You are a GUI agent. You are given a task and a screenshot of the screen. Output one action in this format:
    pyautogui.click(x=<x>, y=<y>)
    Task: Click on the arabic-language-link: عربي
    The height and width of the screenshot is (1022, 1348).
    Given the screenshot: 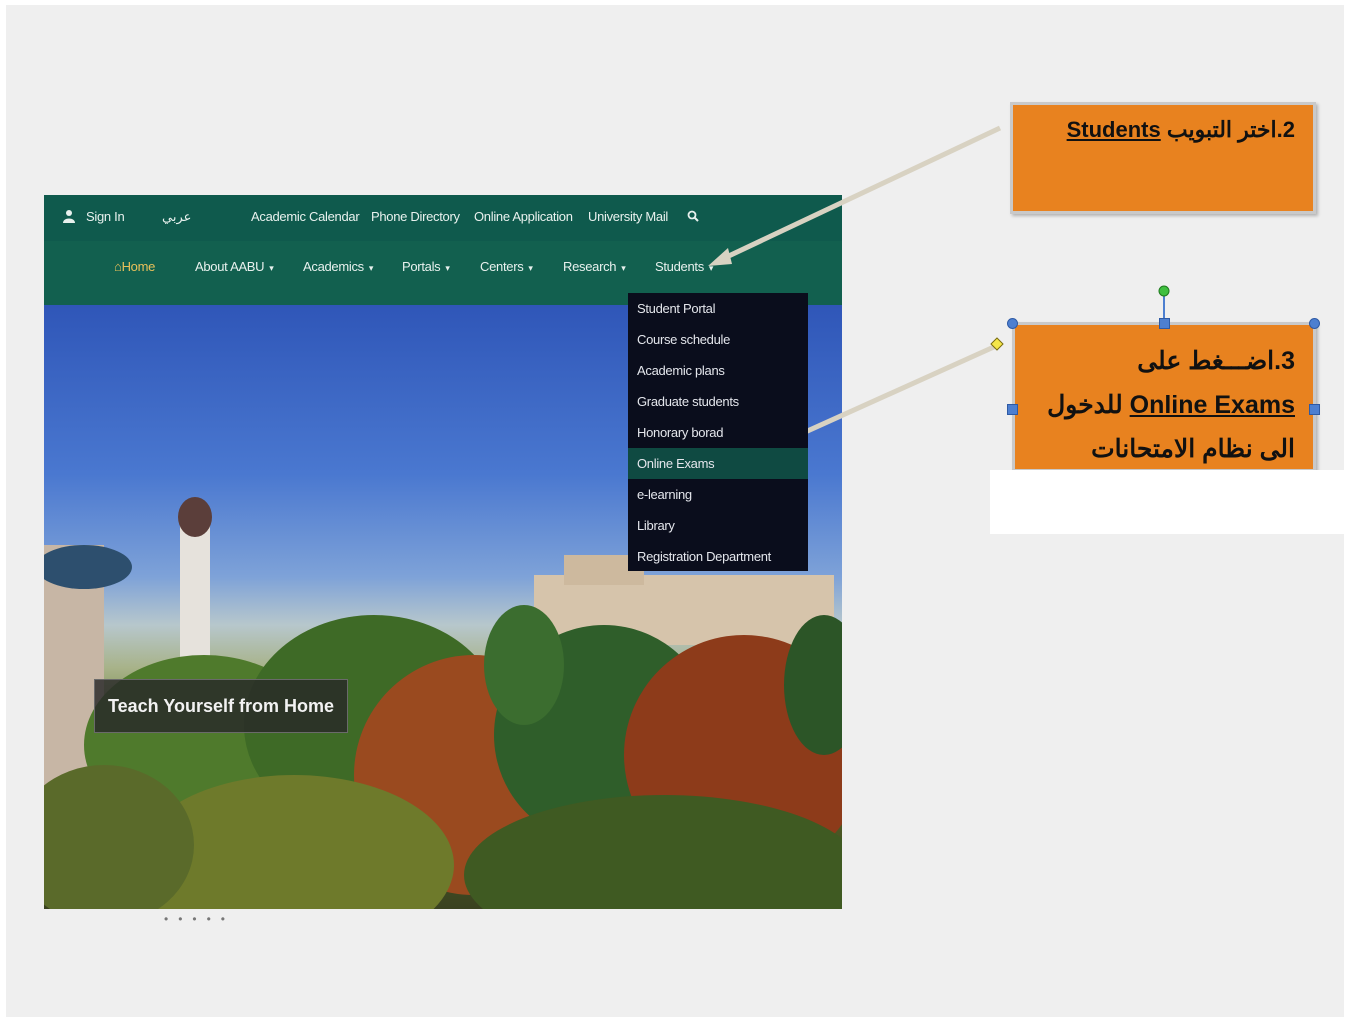 What is the action you would take?
    pyautogui.click(x=177, y=217)
    